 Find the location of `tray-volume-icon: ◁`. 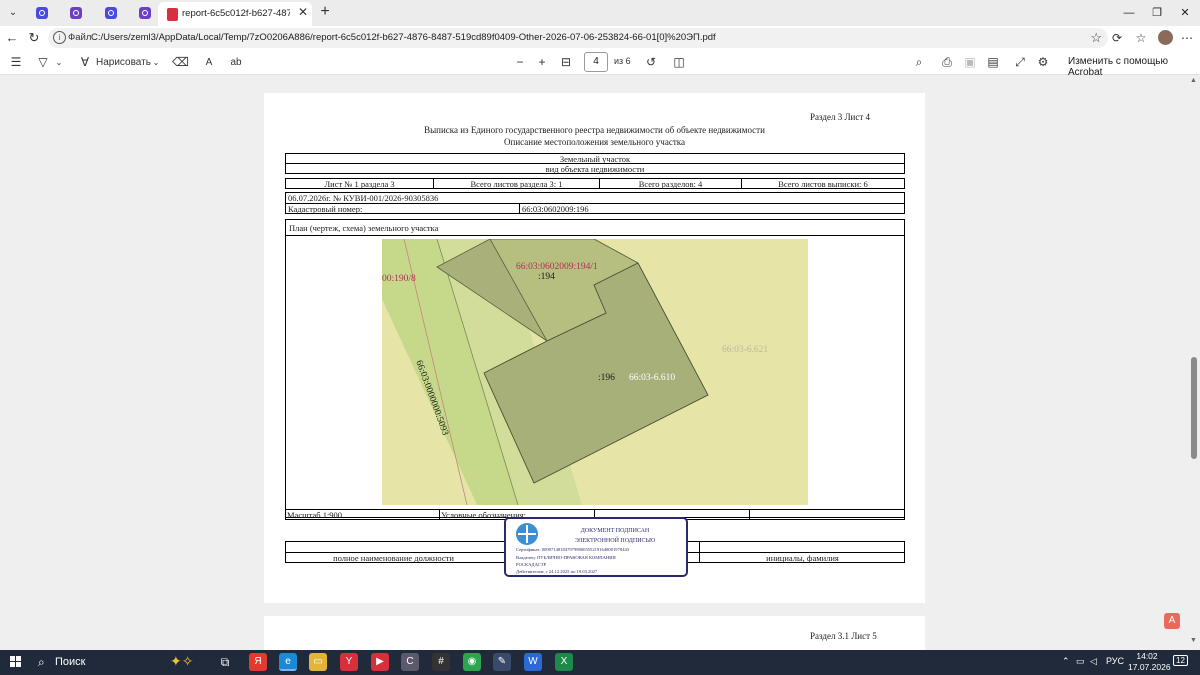

tray-volume-icon: ◁ is located at coordinates (1093, 661).